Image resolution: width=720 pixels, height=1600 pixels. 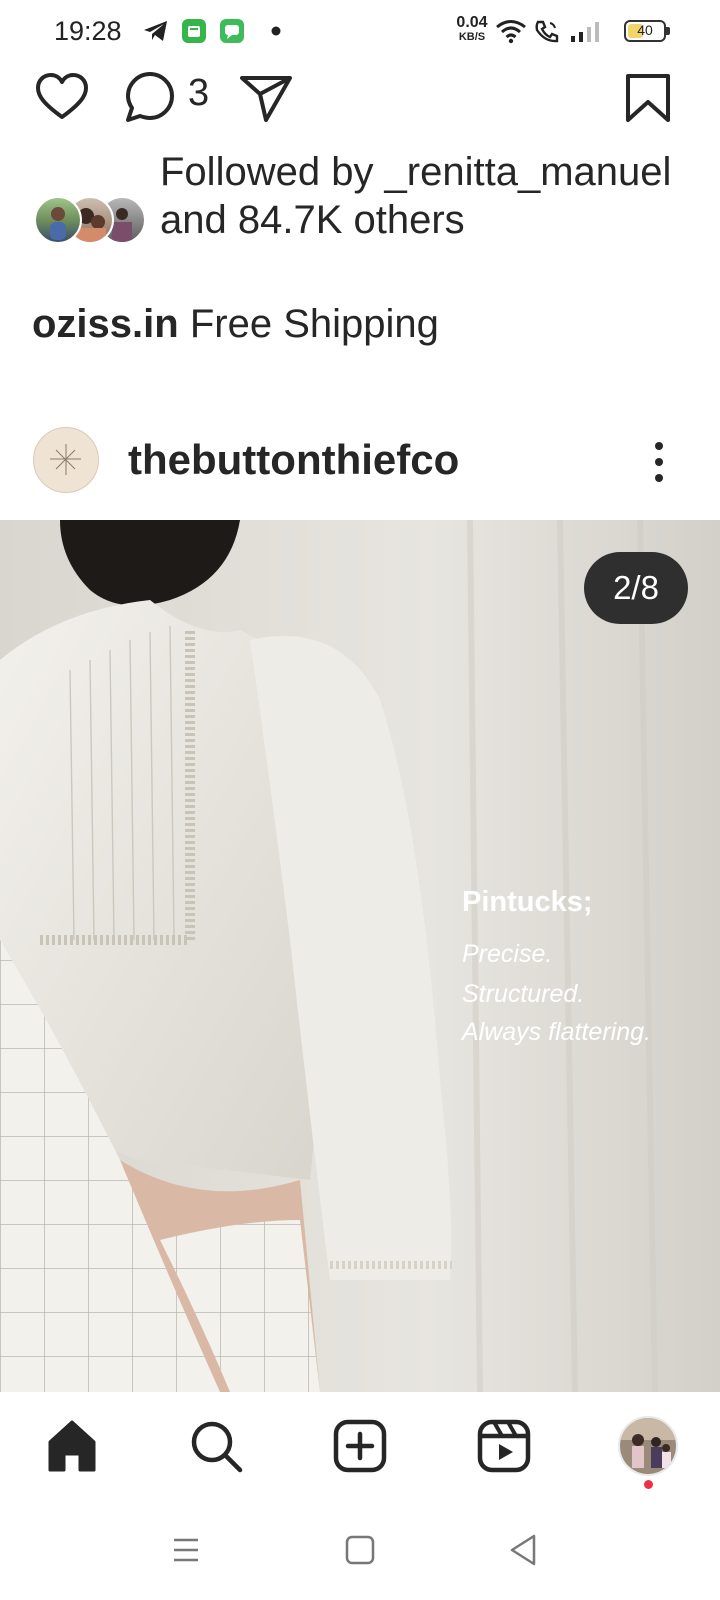 I want to click on signal-icon, so click(x=585, y=31).